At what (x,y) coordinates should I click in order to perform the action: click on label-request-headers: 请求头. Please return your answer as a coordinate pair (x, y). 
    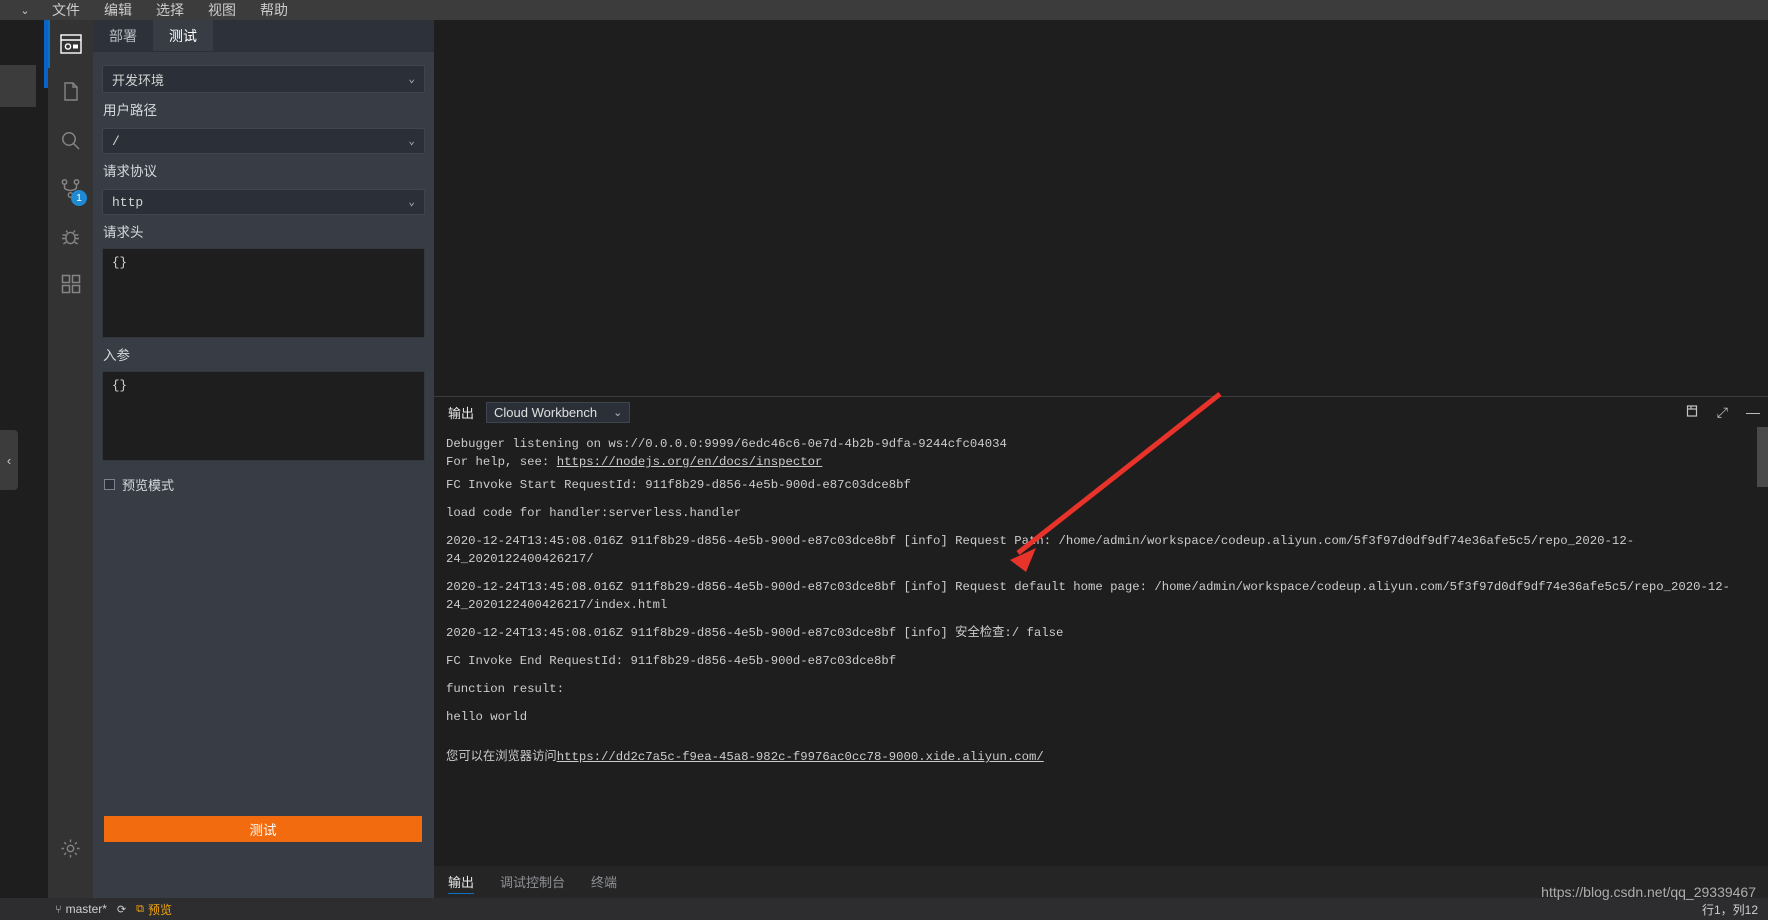
    Looking at the image, I should click on (123, 232).